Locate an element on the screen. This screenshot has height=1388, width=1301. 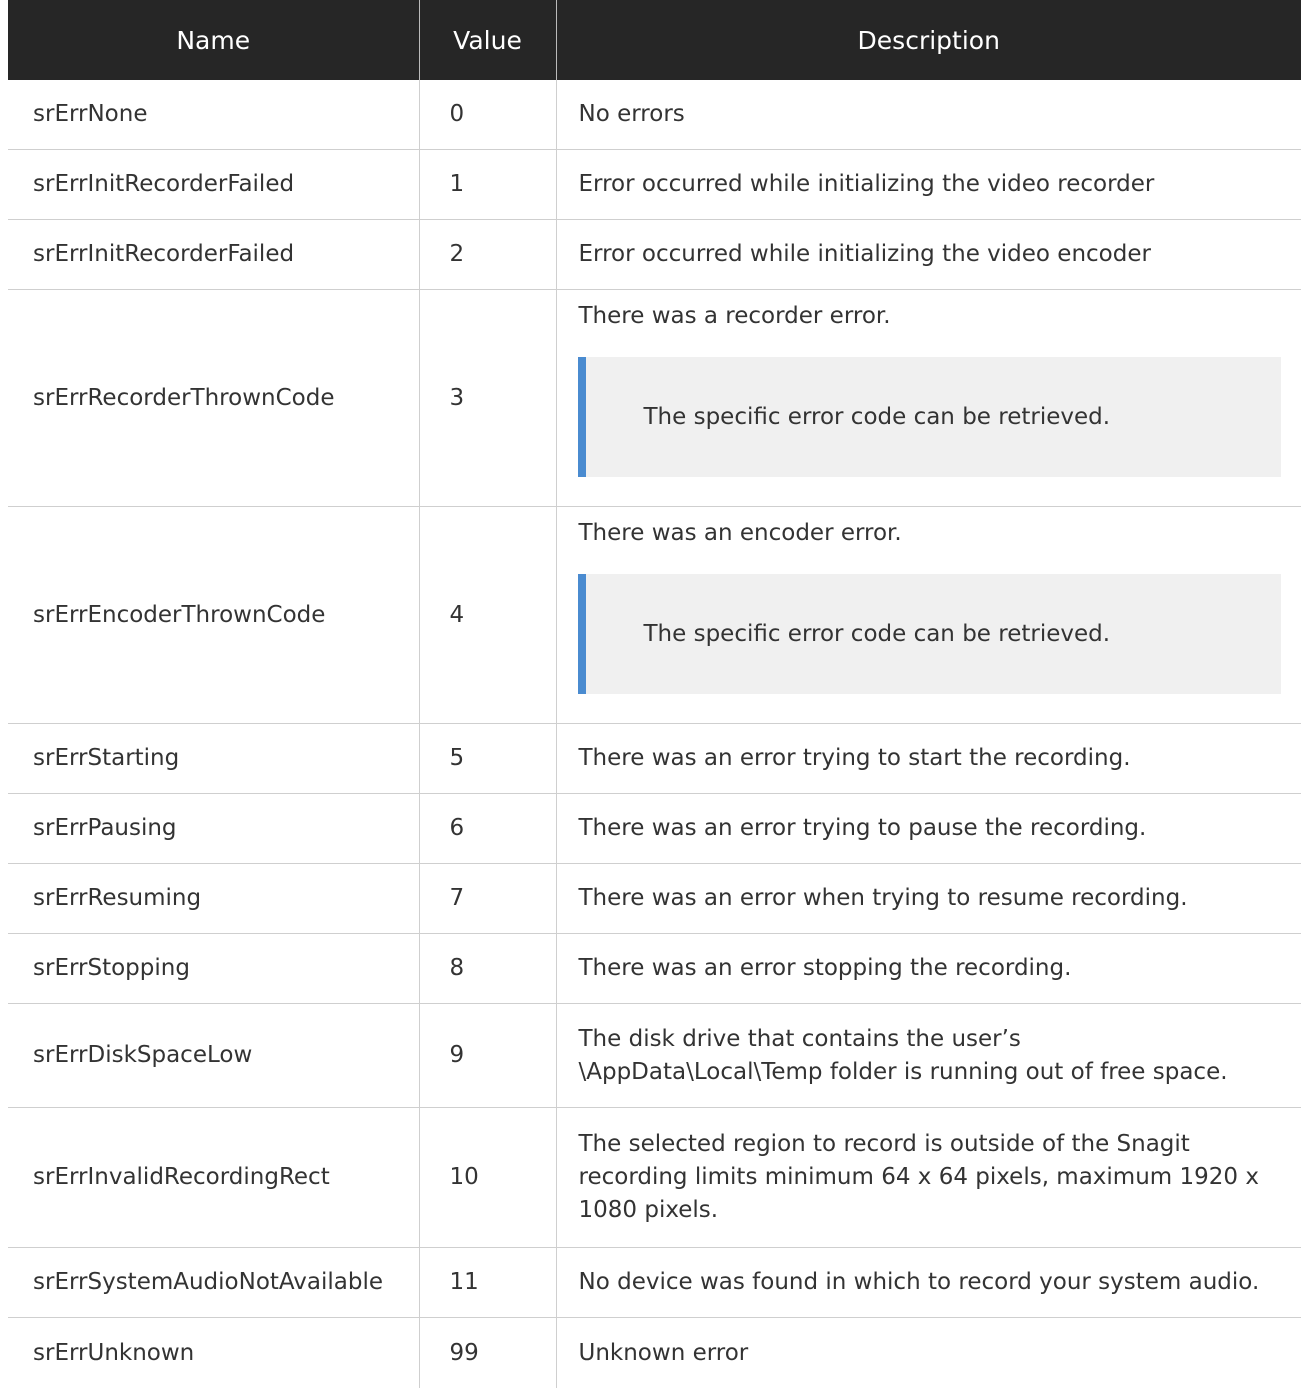
cell-value: 3 is located at coordinates (487, 398).